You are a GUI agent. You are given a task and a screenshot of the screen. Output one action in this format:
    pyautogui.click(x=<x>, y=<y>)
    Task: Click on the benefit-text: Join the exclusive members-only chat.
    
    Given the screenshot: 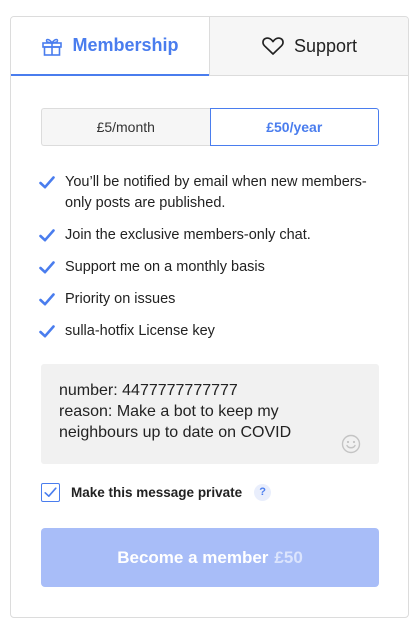 What is the action you would take?
    pyautogui.click(x=188, y=235)
    